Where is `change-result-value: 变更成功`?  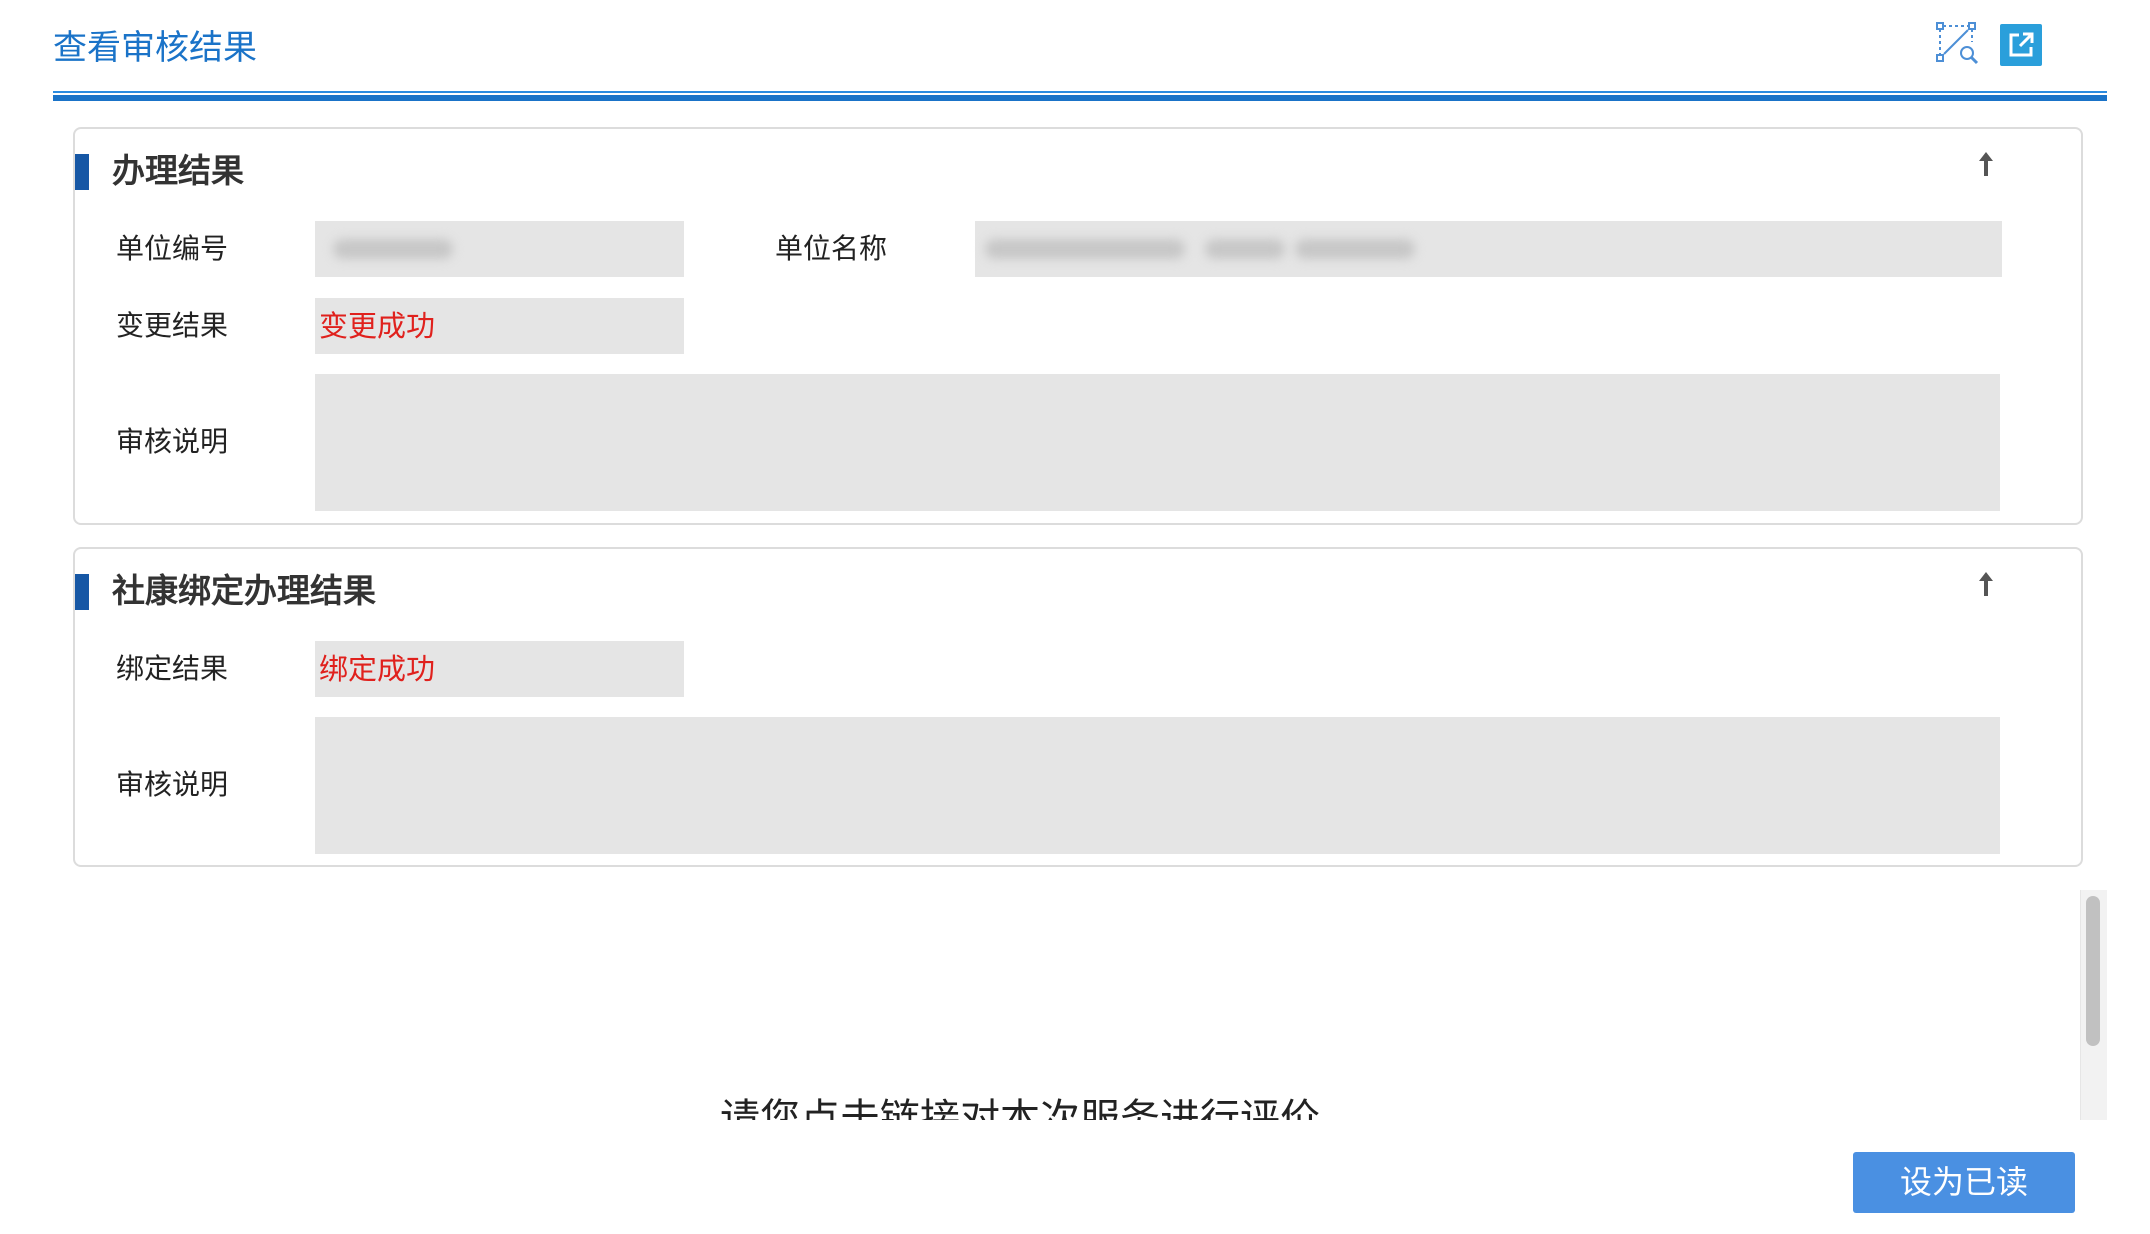 change-result-value: 变更成功 is located at coordinates (499, 326).